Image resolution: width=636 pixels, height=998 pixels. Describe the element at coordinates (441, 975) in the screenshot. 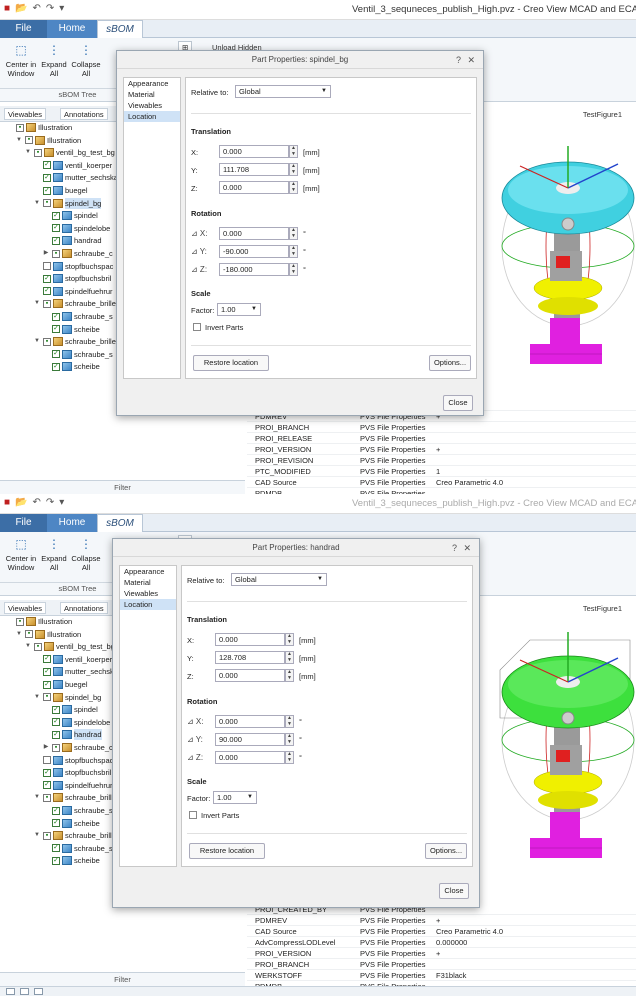

I see `table-row: WERKSTOFF PVS File Properties F31black` at that location.